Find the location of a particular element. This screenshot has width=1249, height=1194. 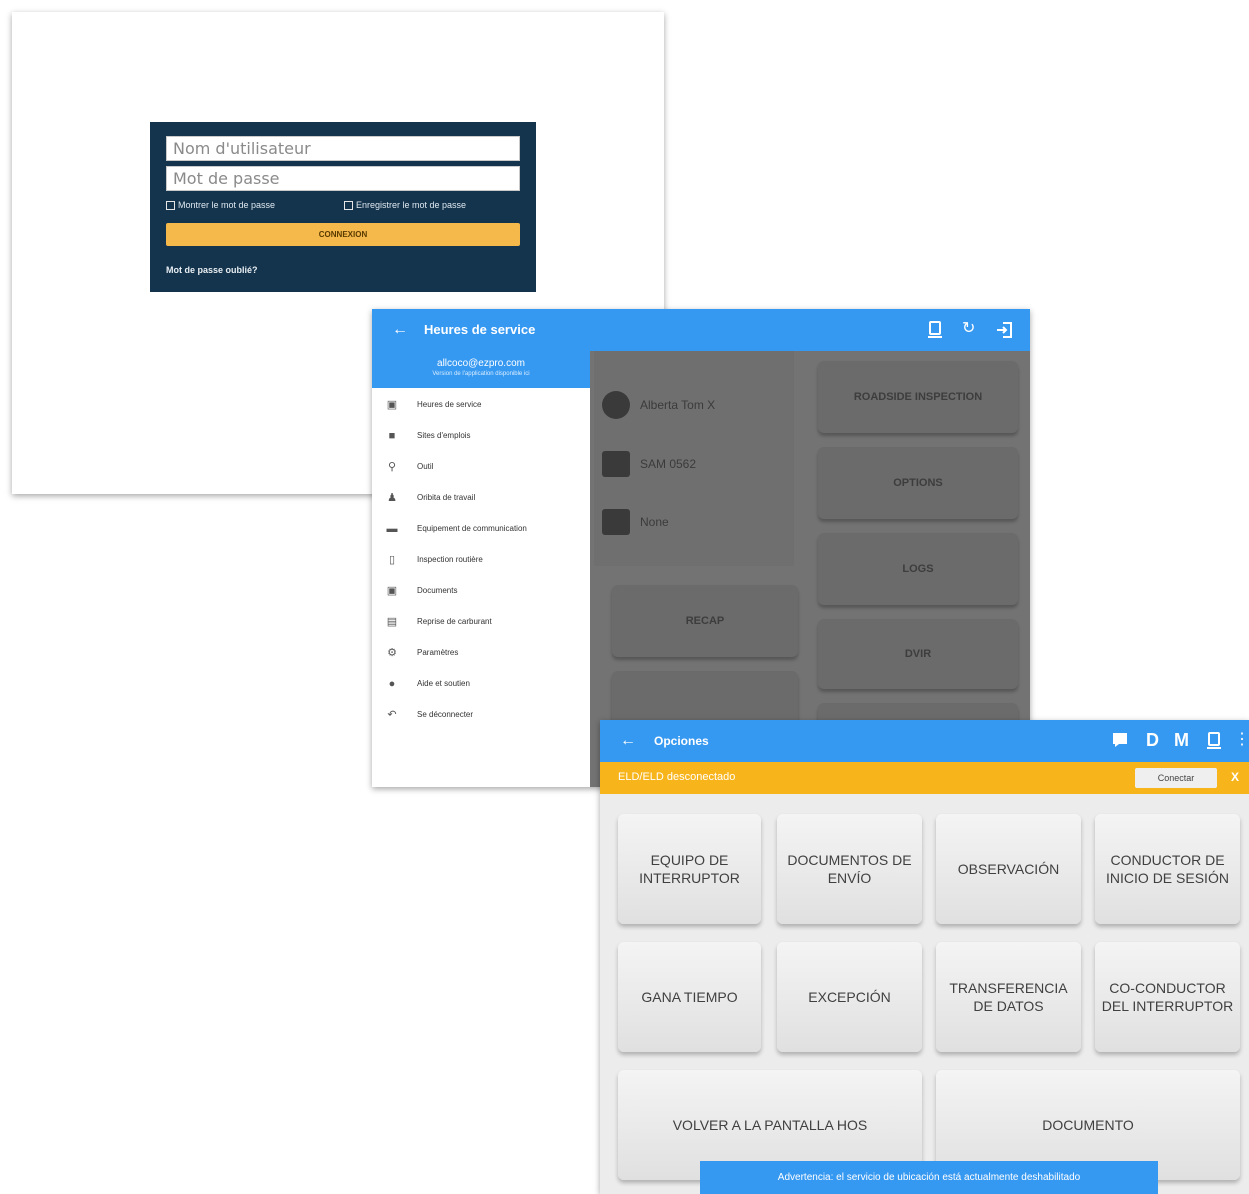

password-field: Mot de passe is located at coordinates (343, 178).